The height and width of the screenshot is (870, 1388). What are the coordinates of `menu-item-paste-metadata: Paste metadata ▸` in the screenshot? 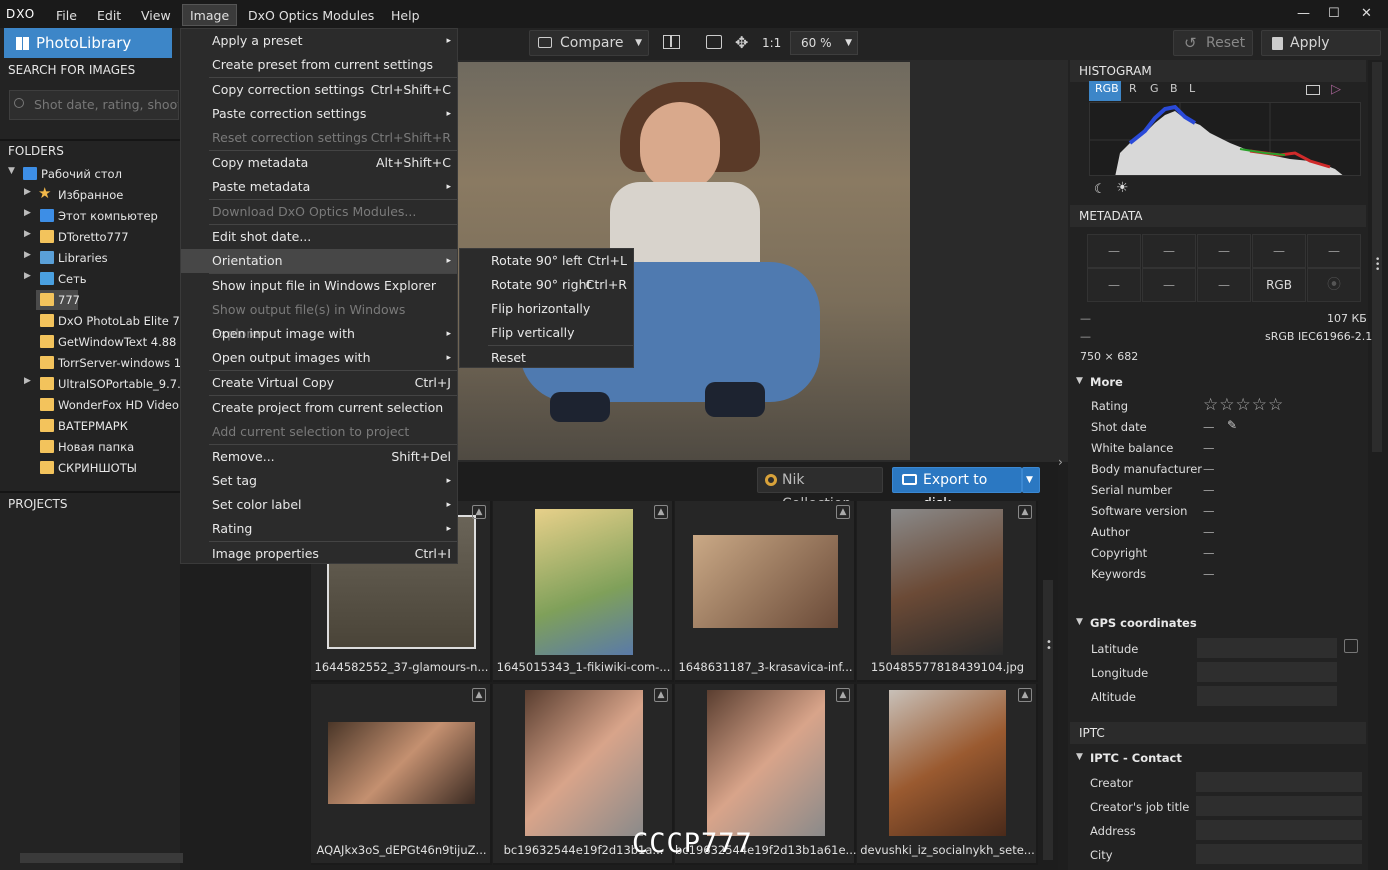 It's located at (319, 187).